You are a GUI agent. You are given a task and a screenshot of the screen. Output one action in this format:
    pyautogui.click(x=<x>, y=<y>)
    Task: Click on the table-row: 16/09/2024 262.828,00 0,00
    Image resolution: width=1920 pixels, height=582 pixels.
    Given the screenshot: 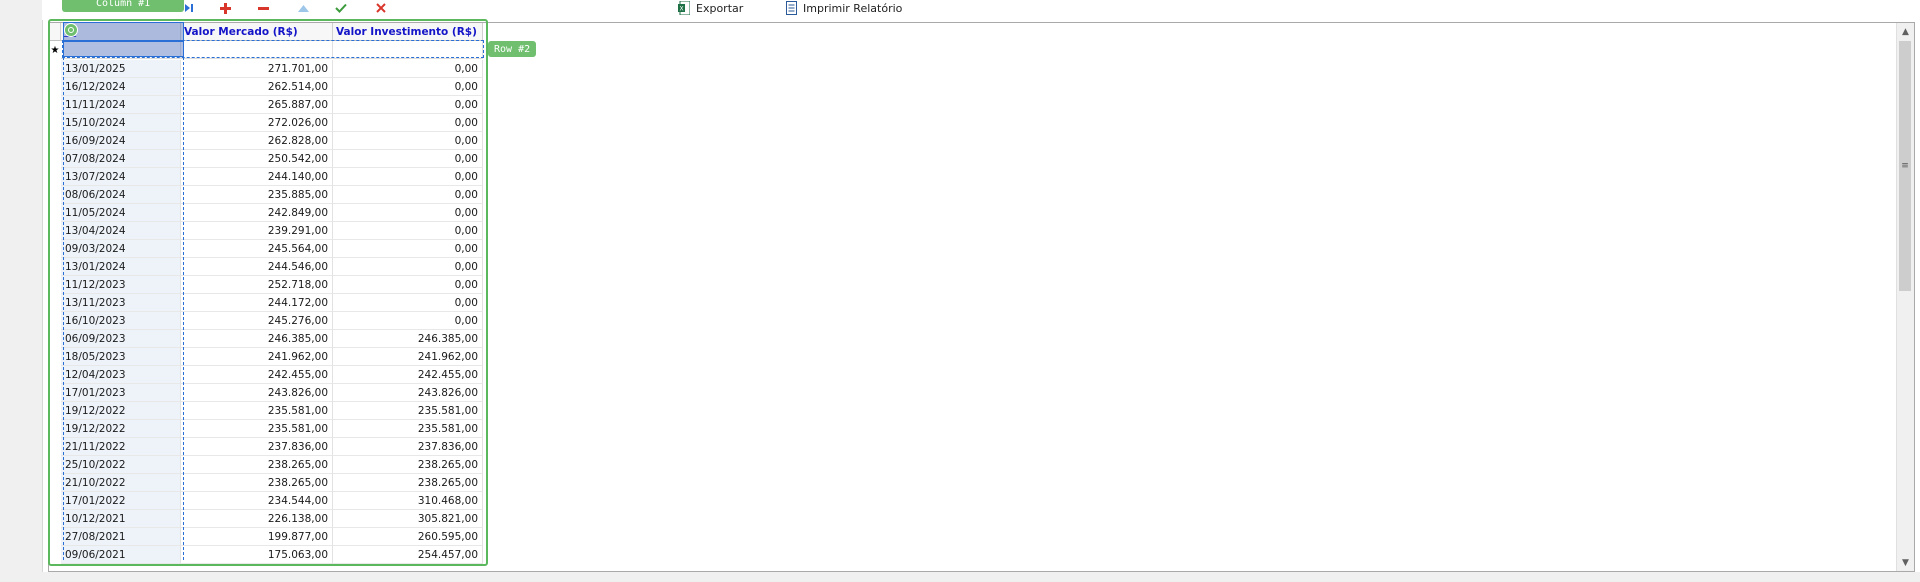 What is the action you would take?
    pyautogui.click(x=266, y=141)
    